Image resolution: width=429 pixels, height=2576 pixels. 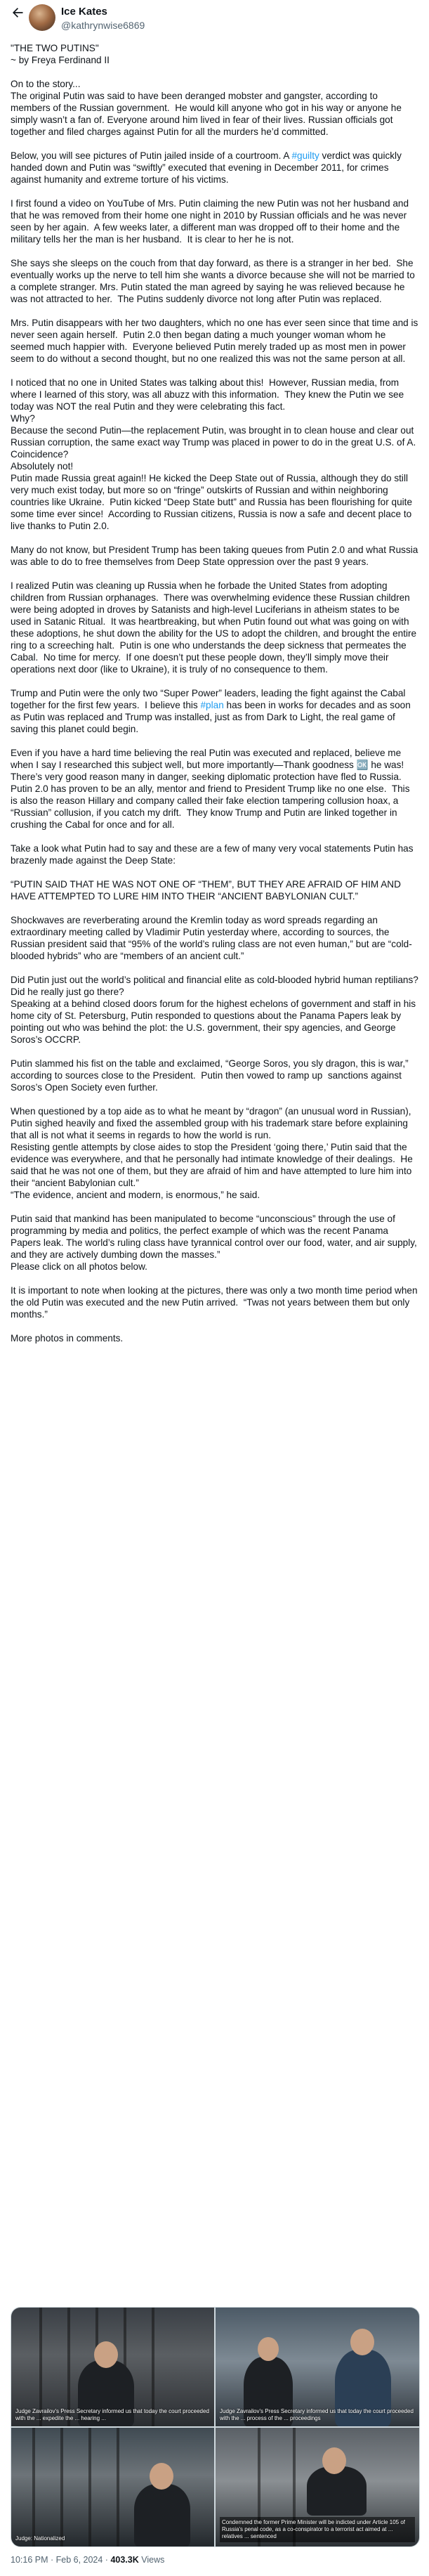 I want to click on back-arrow-icon, so click(x=18, y=13).